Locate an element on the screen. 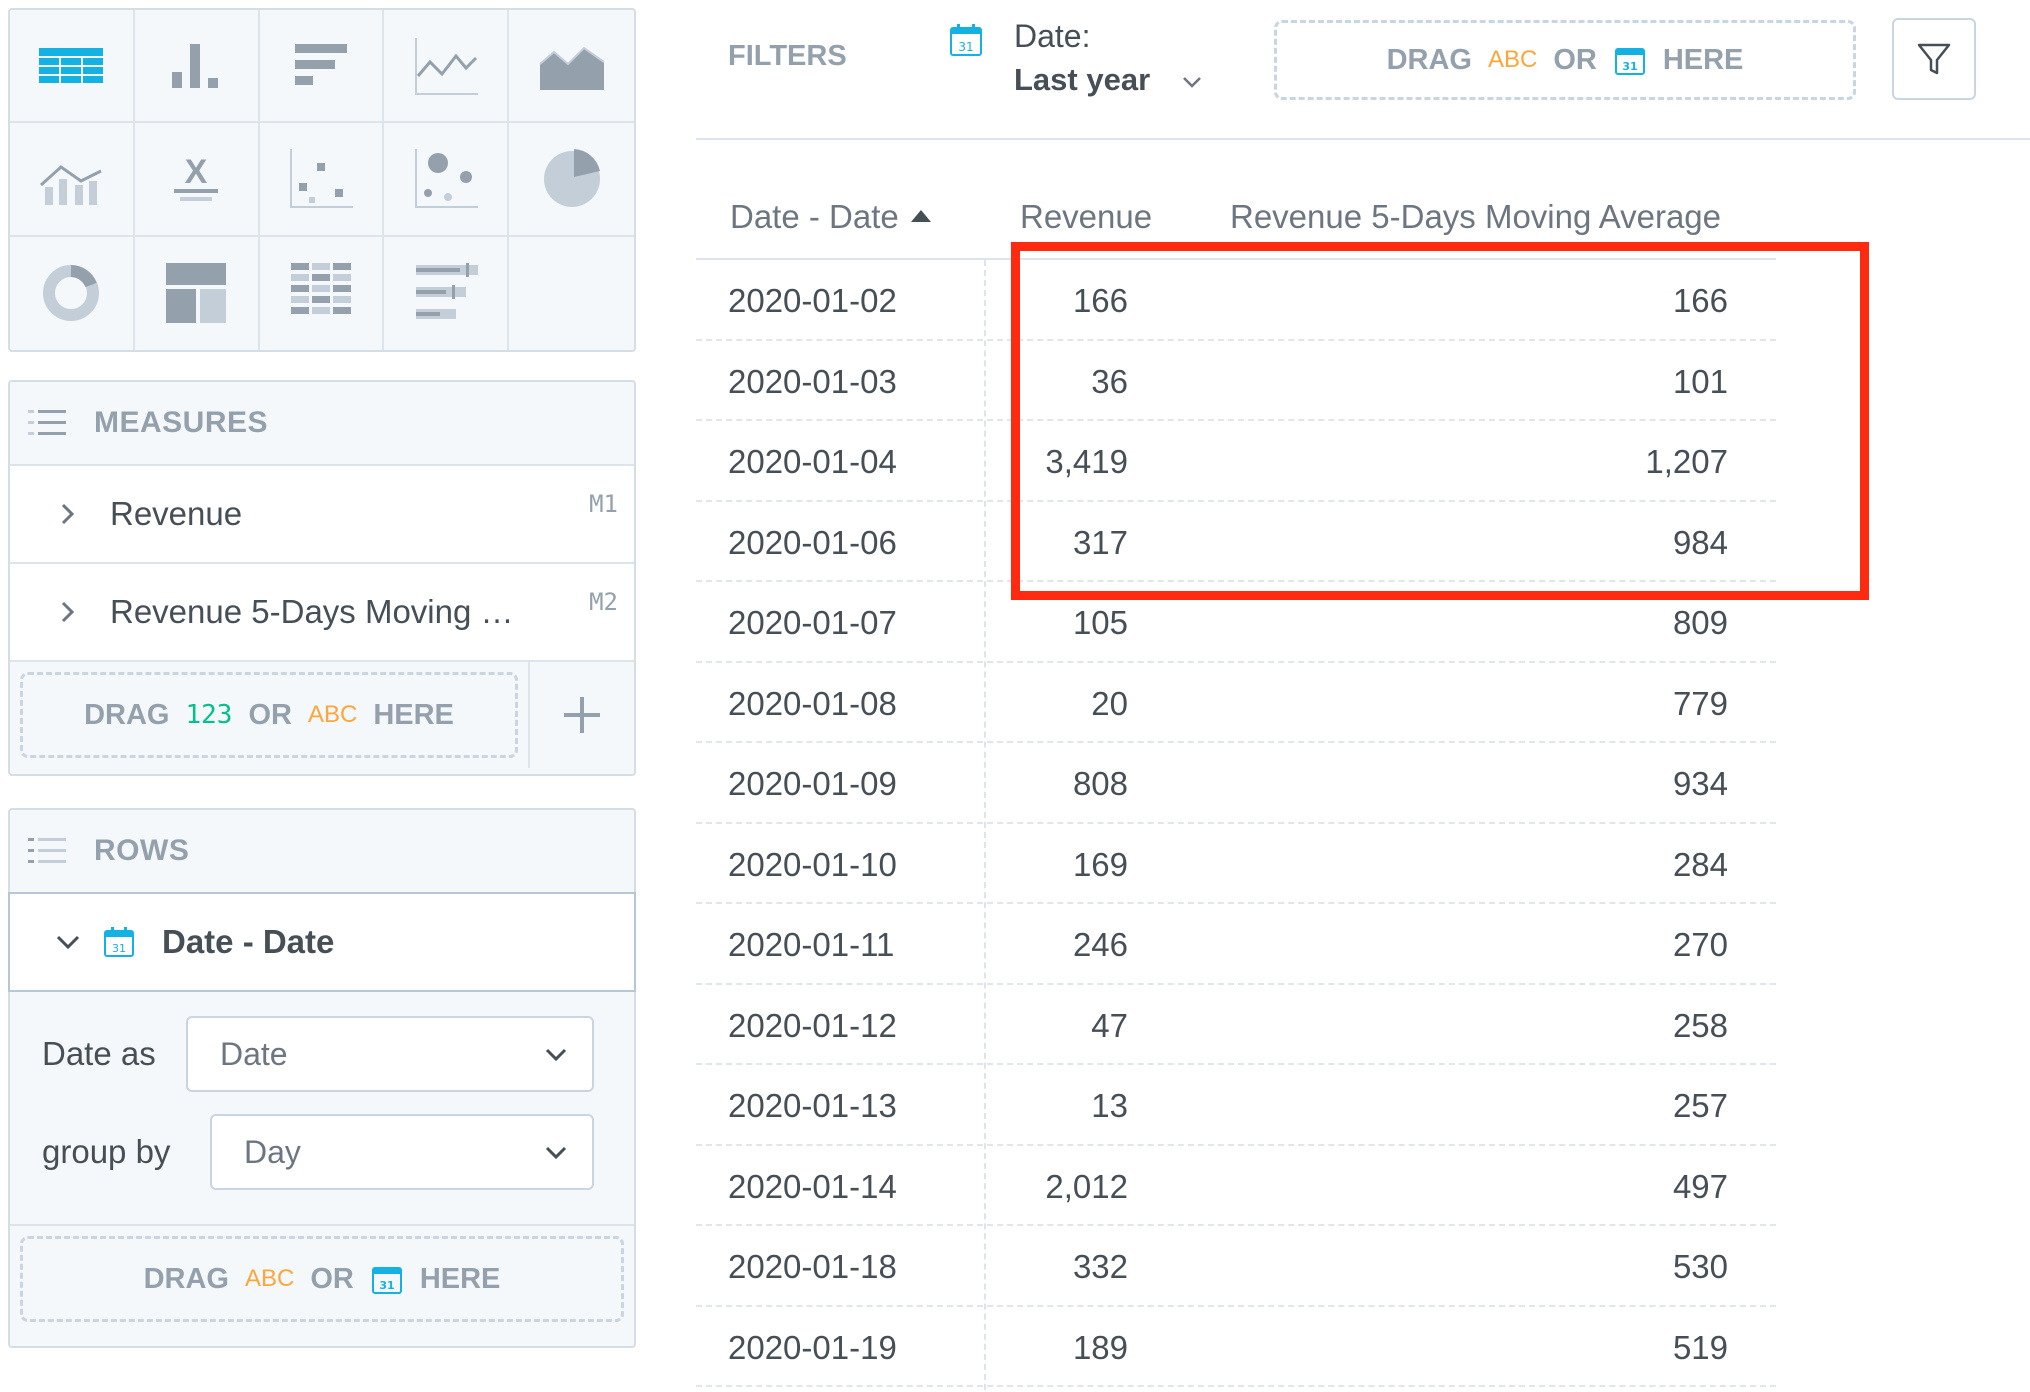 The image size is (2030, 1392). table-icon is located at coordinates (71, 65).